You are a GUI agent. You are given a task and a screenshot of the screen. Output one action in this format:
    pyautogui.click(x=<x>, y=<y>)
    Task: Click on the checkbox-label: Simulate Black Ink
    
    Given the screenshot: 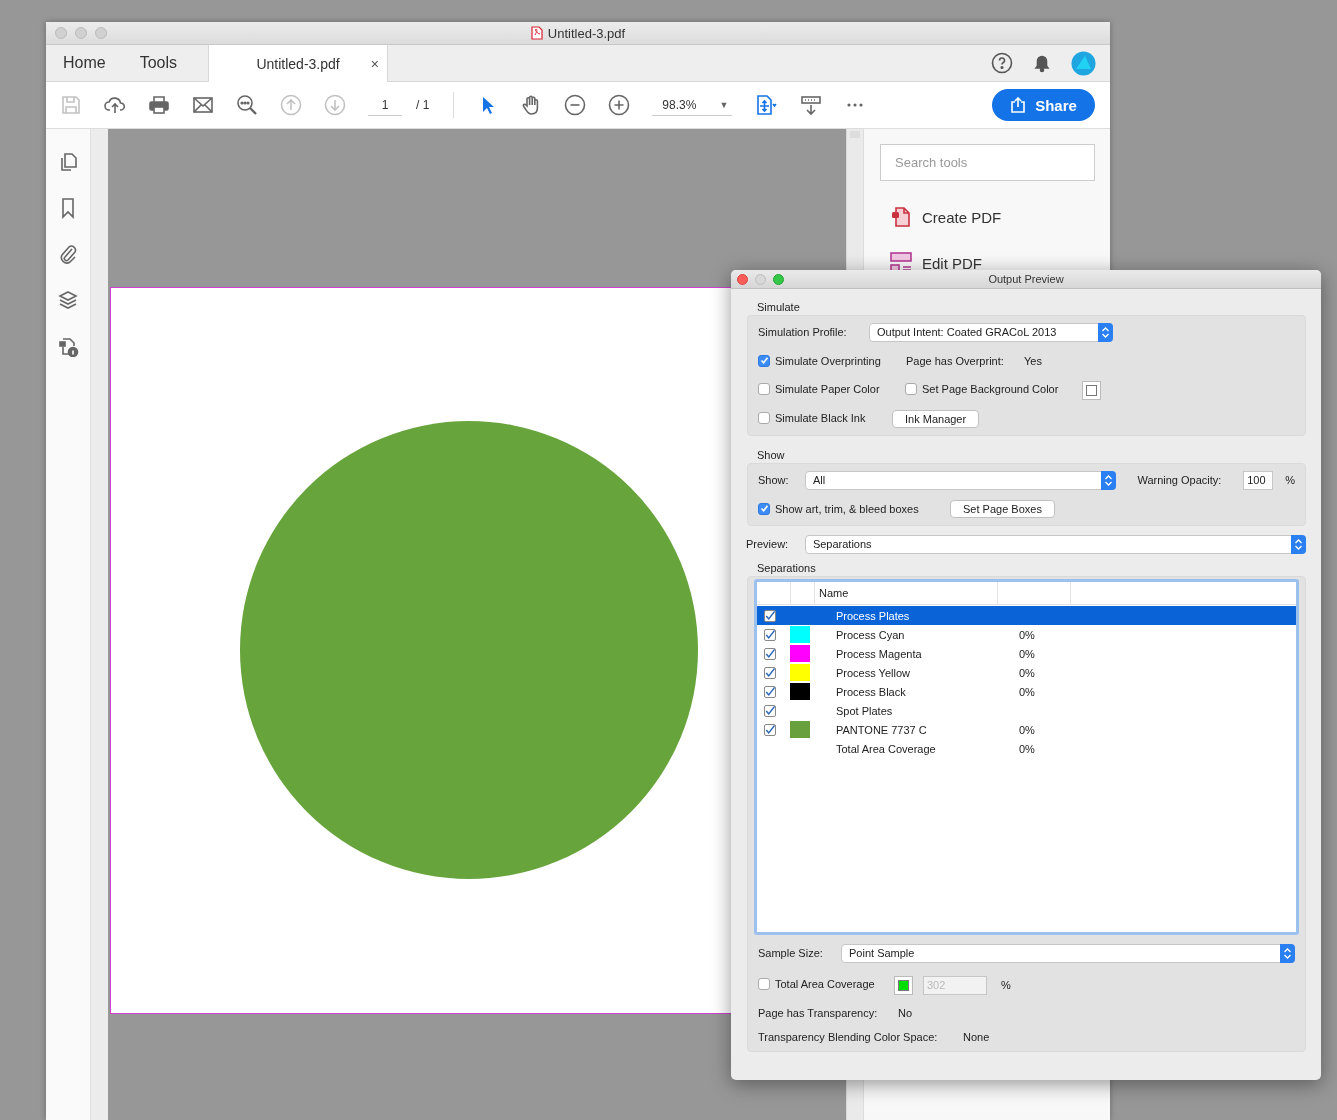 What is the action you would take?
    pyautogui.click(x=820, y=418)
    